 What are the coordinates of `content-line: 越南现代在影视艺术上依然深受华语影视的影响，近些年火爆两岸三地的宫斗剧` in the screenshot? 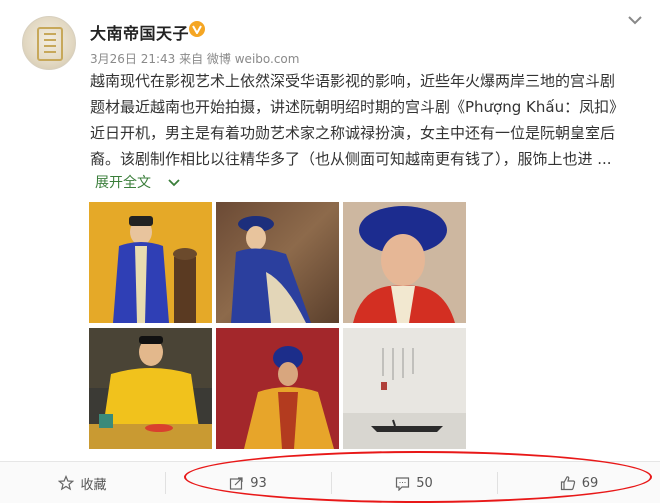 It's located at (353, 81).